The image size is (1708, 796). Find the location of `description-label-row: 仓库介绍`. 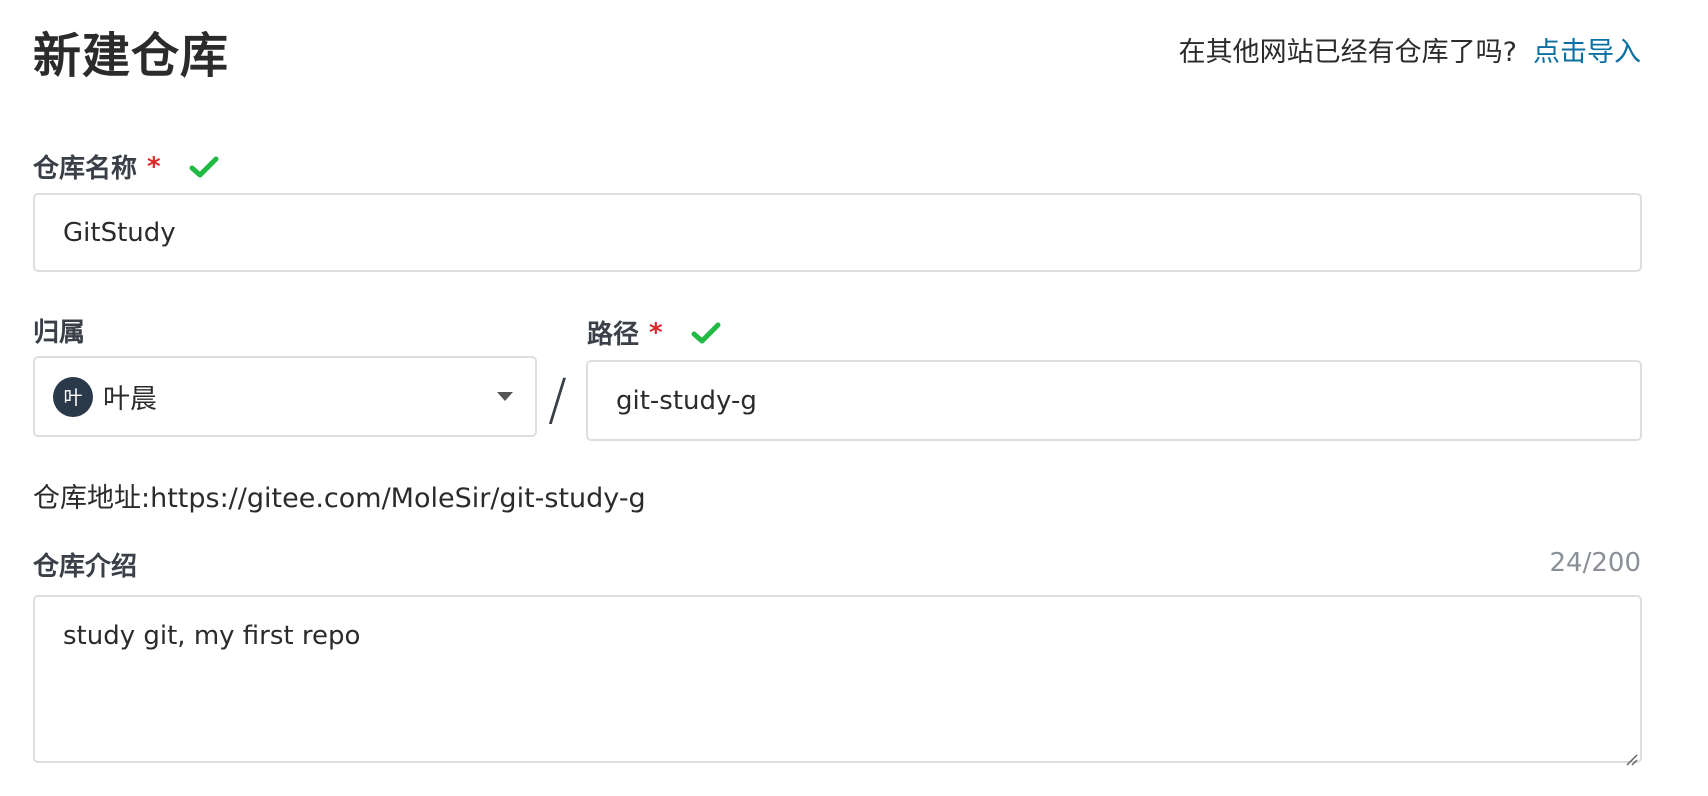

description-label-row: 仓库介绍 is located at coordinates (85, 564).